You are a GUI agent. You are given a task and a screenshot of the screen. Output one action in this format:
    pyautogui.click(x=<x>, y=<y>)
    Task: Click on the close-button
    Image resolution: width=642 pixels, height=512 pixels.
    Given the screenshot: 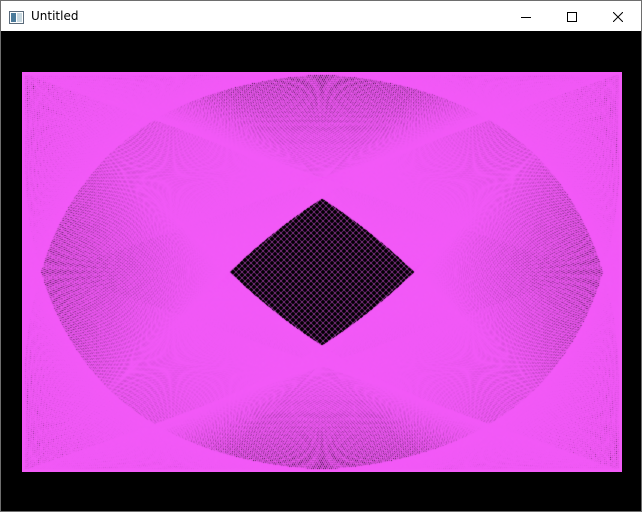 What is the action you would take?
    pyautogui.click(x=618, y=16)
    